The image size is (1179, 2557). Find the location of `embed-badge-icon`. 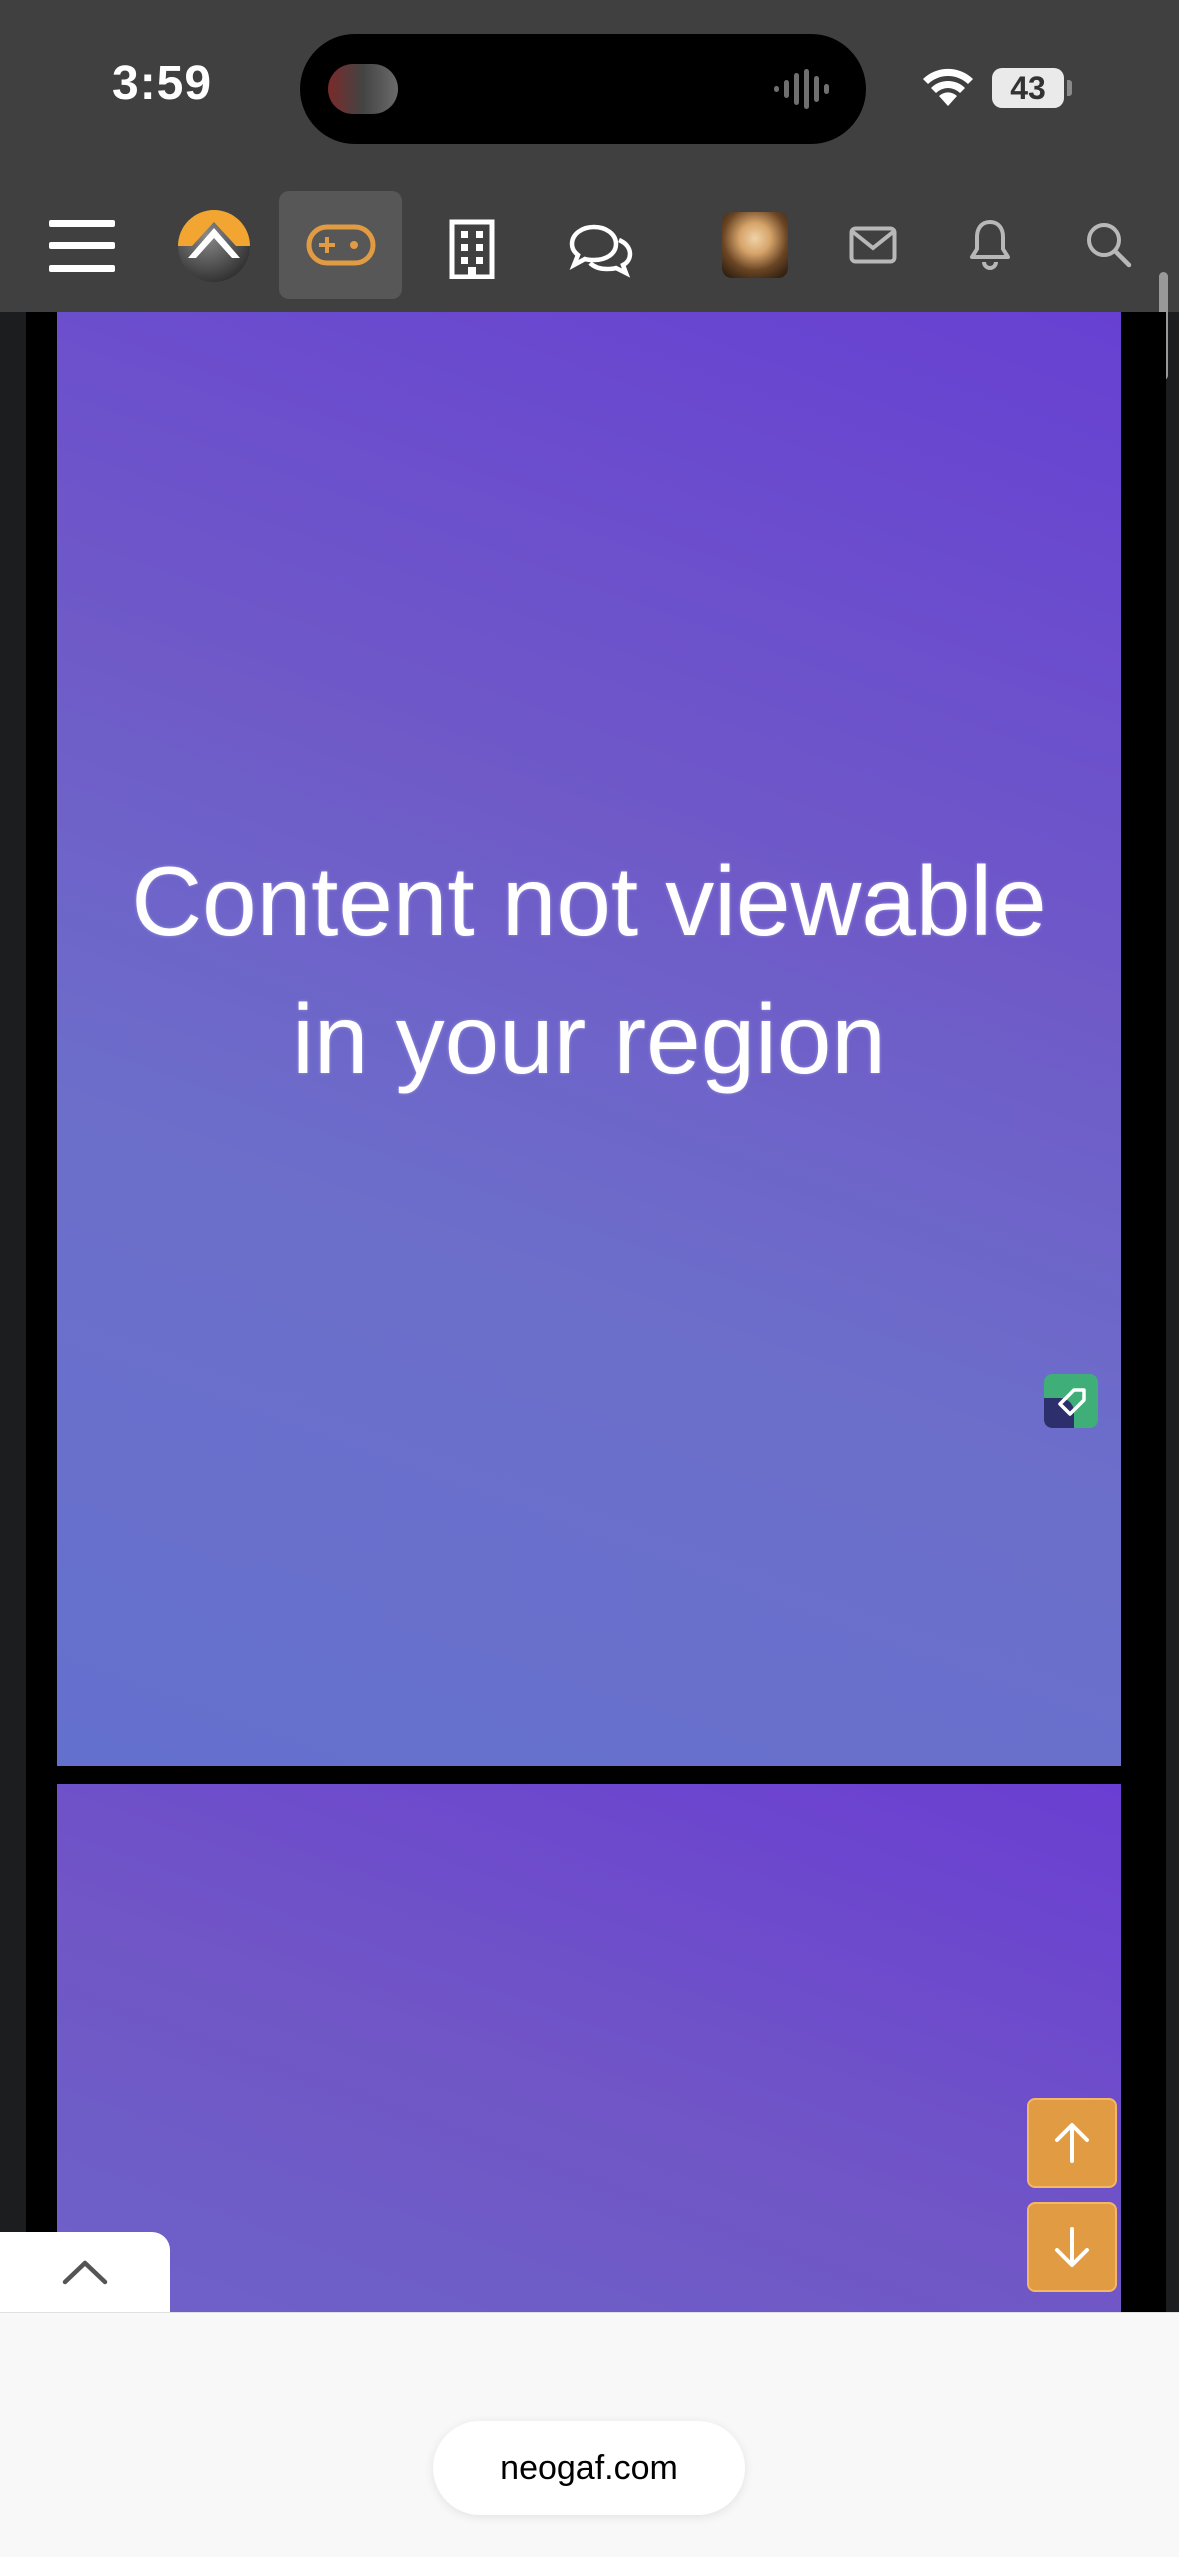

embed-badge-icon is located at coordinates (1071, 1401).